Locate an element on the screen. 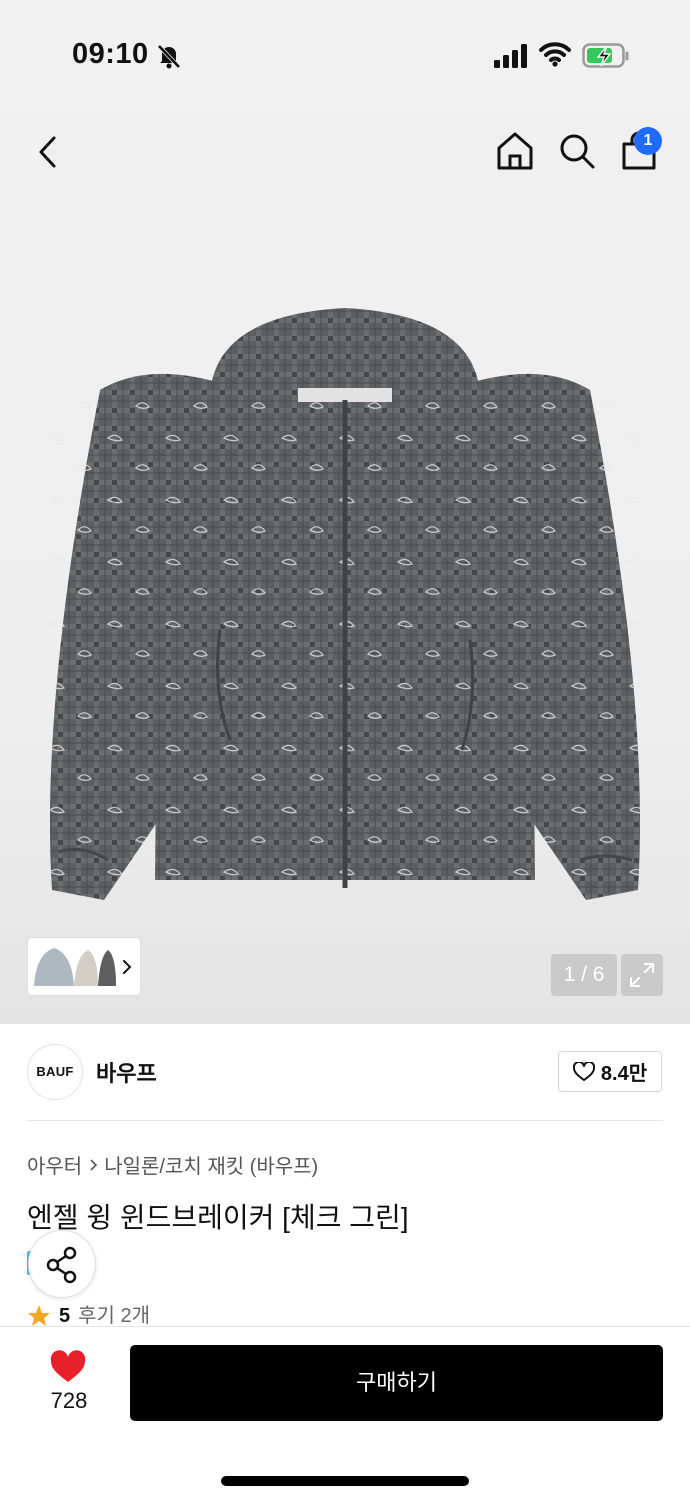 This screenshot has height=1500, width=690. heart-icon is located at coordinates (68, 1367).